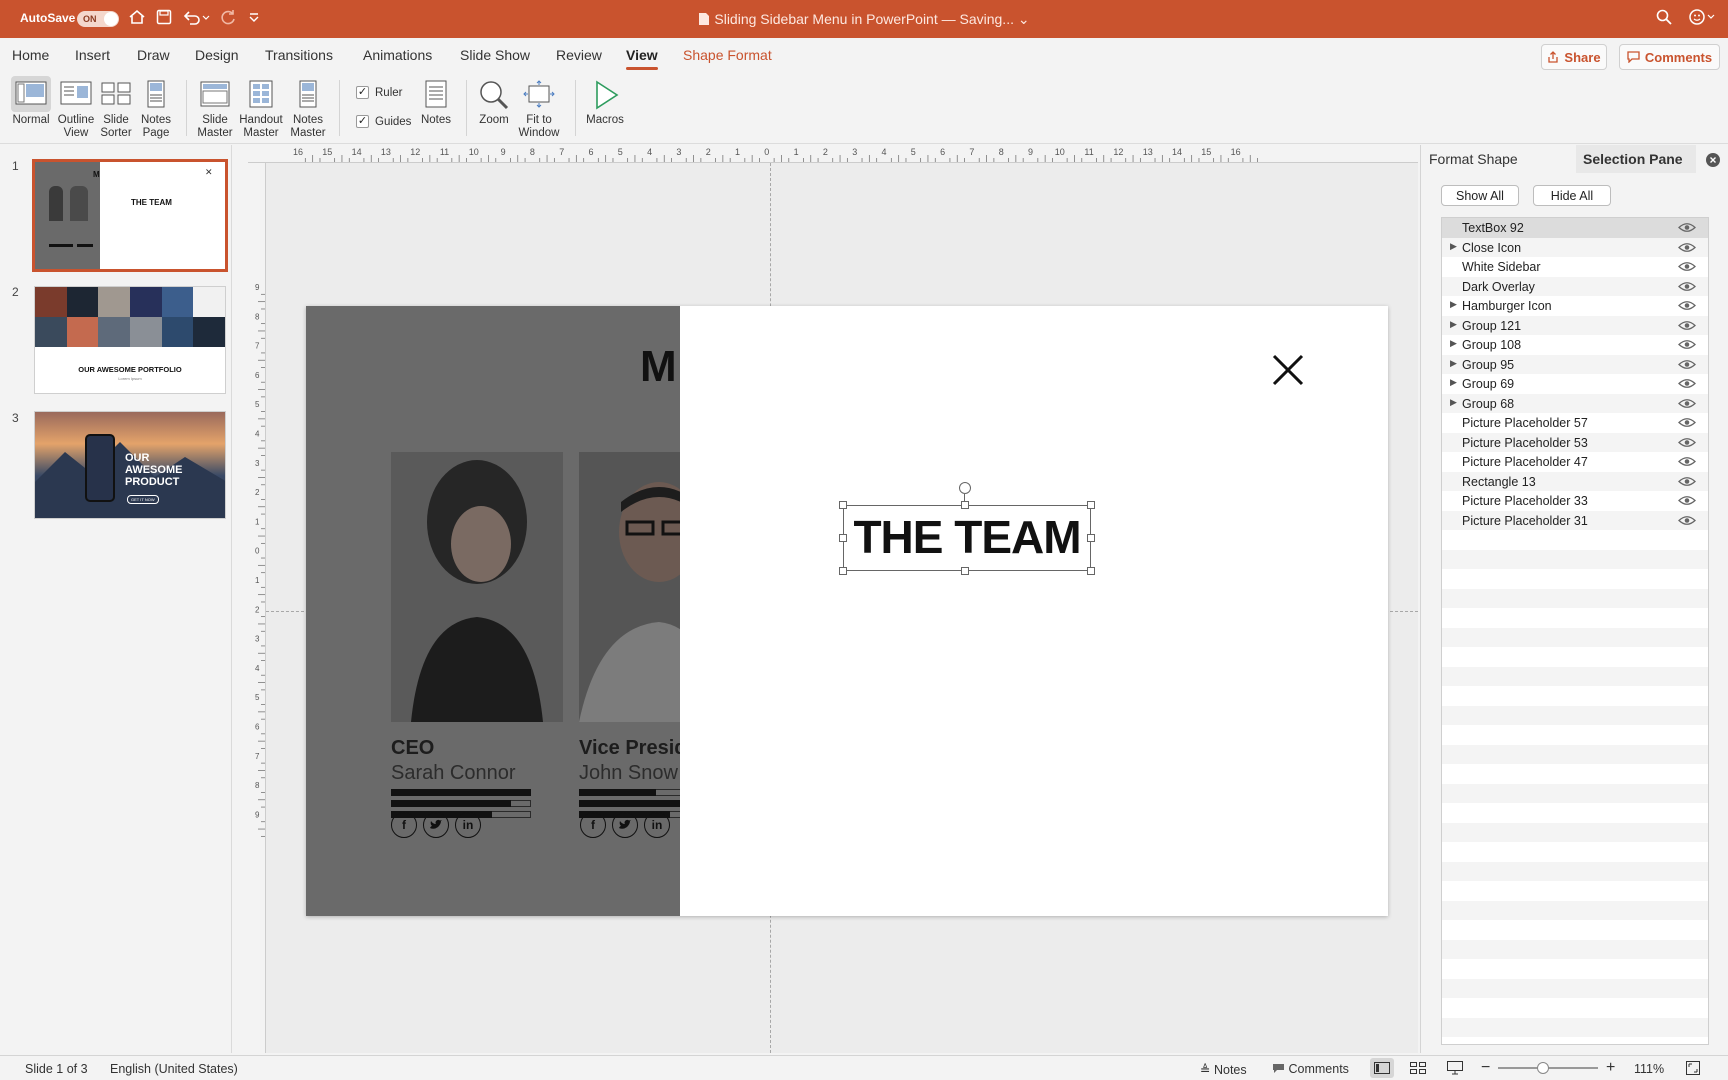 The width and height of the screenshot is (1728, 1080). Describe the element at coordinates (308, 108) in the screenshot. I see `notes-master-button: Notes Master` at that location.